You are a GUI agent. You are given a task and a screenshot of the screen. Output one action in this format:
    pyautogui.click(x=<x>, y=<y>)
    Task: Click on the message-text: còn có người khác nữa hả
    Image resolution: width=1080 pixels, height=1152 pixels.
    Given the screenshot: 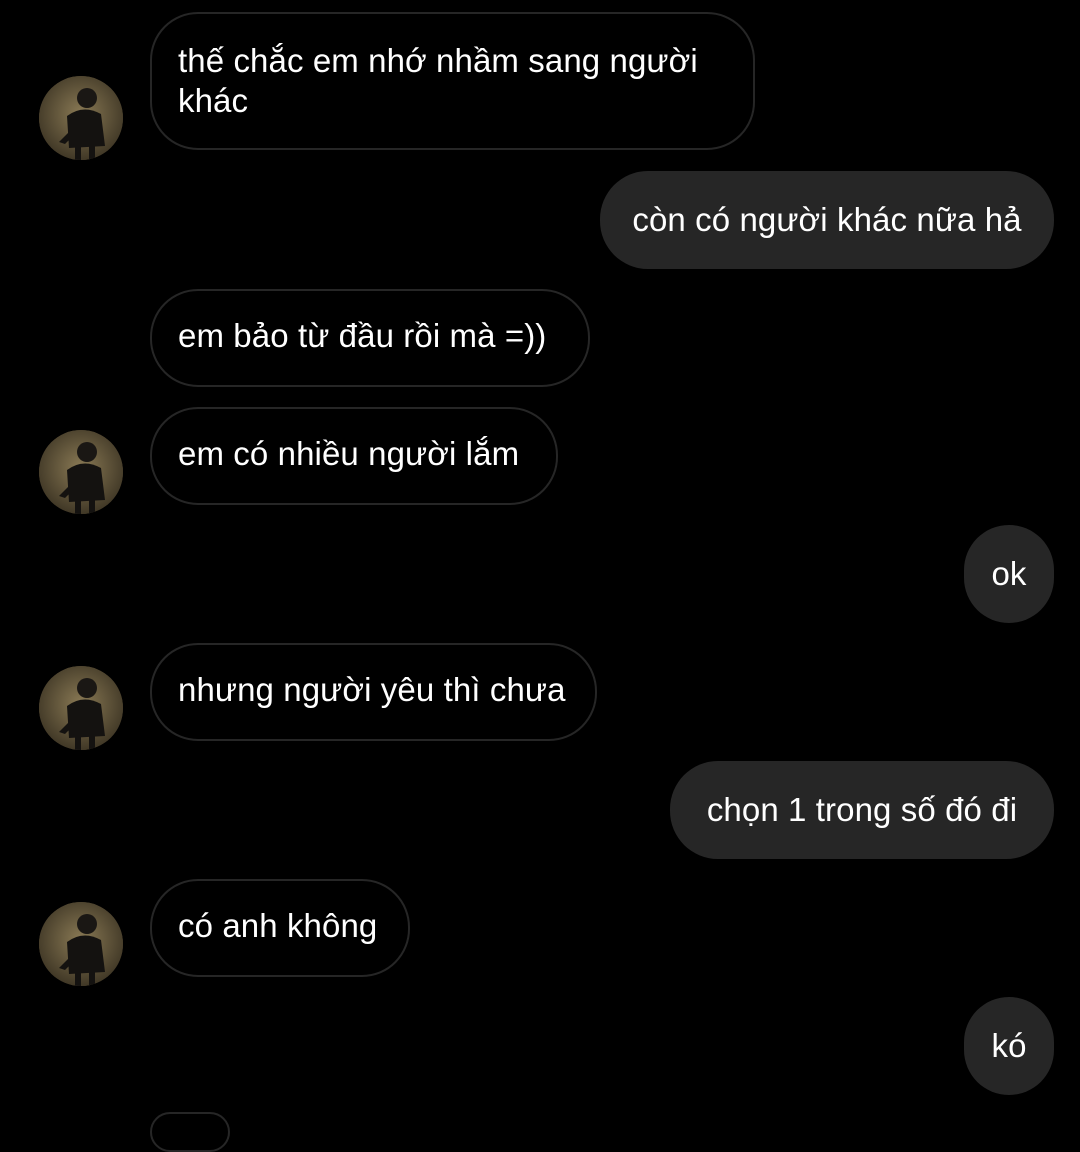 What is the action you would take?
    pyautogui.click(x=827, y=219)
    